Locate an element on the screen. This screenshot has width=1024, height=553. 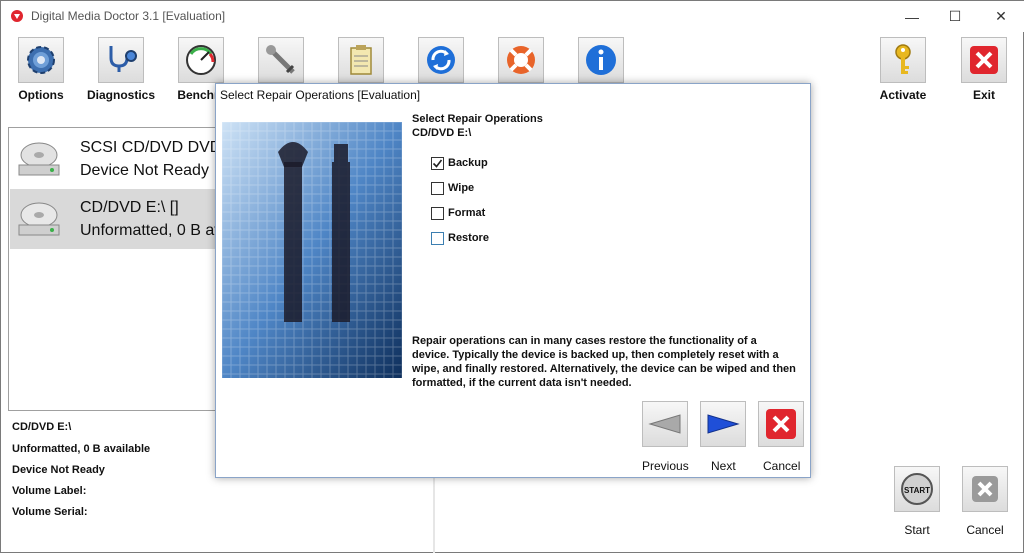
toolbar-support-button is located at coordinates (521, 60).